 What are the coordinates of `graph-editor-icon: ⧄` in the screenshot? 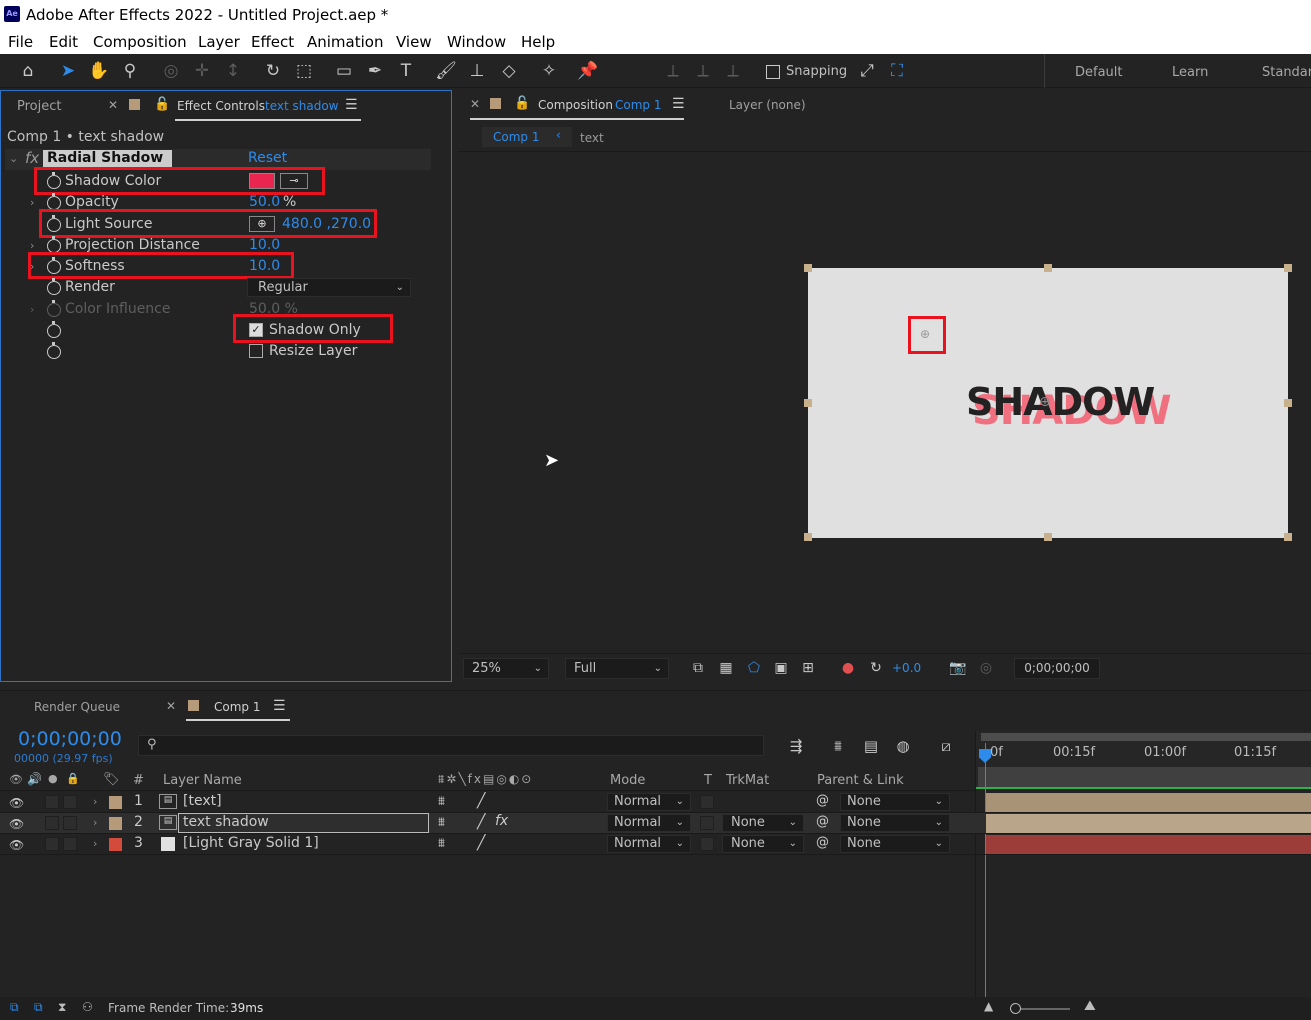 It's located at (946, 746).